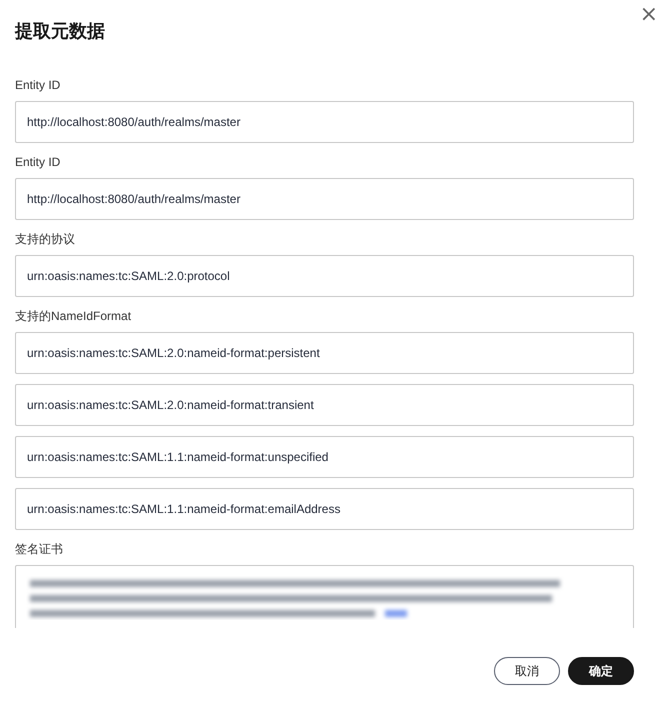  What do you see at coordinates (324, 276) in the screenshot?
I see `input-field: urn:oasis:names:tc:SAML:2.0:protocol` at bounding box center [324, 276].